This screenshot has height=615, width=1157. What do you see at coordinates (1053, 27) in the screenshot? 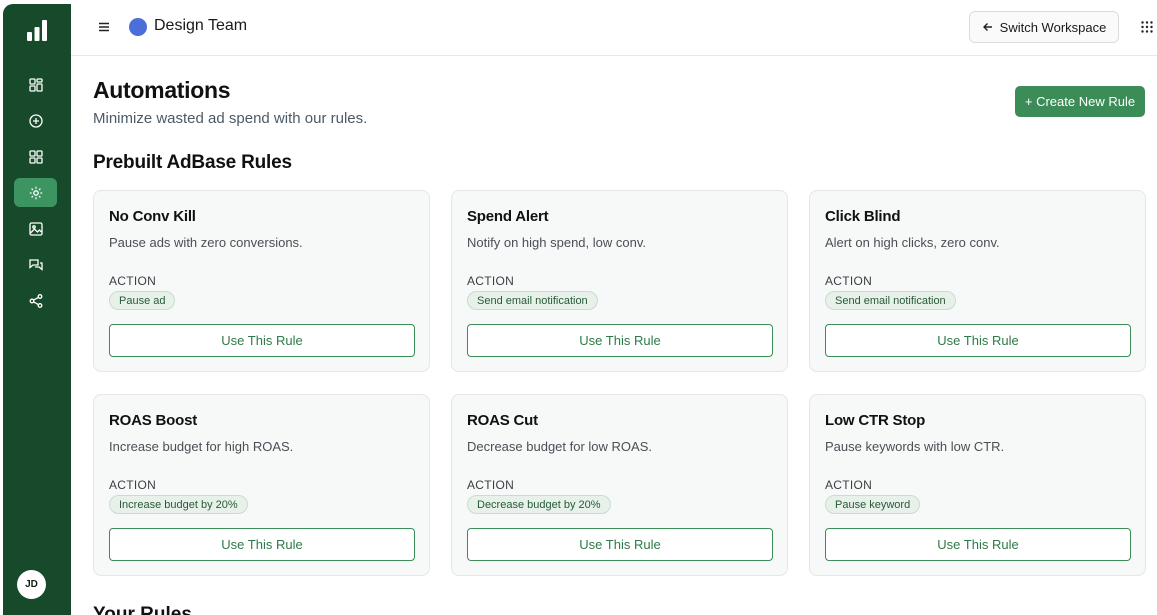
I see `switch-workspace-label: Switch Workspace` at bounding box center [1053, 27].